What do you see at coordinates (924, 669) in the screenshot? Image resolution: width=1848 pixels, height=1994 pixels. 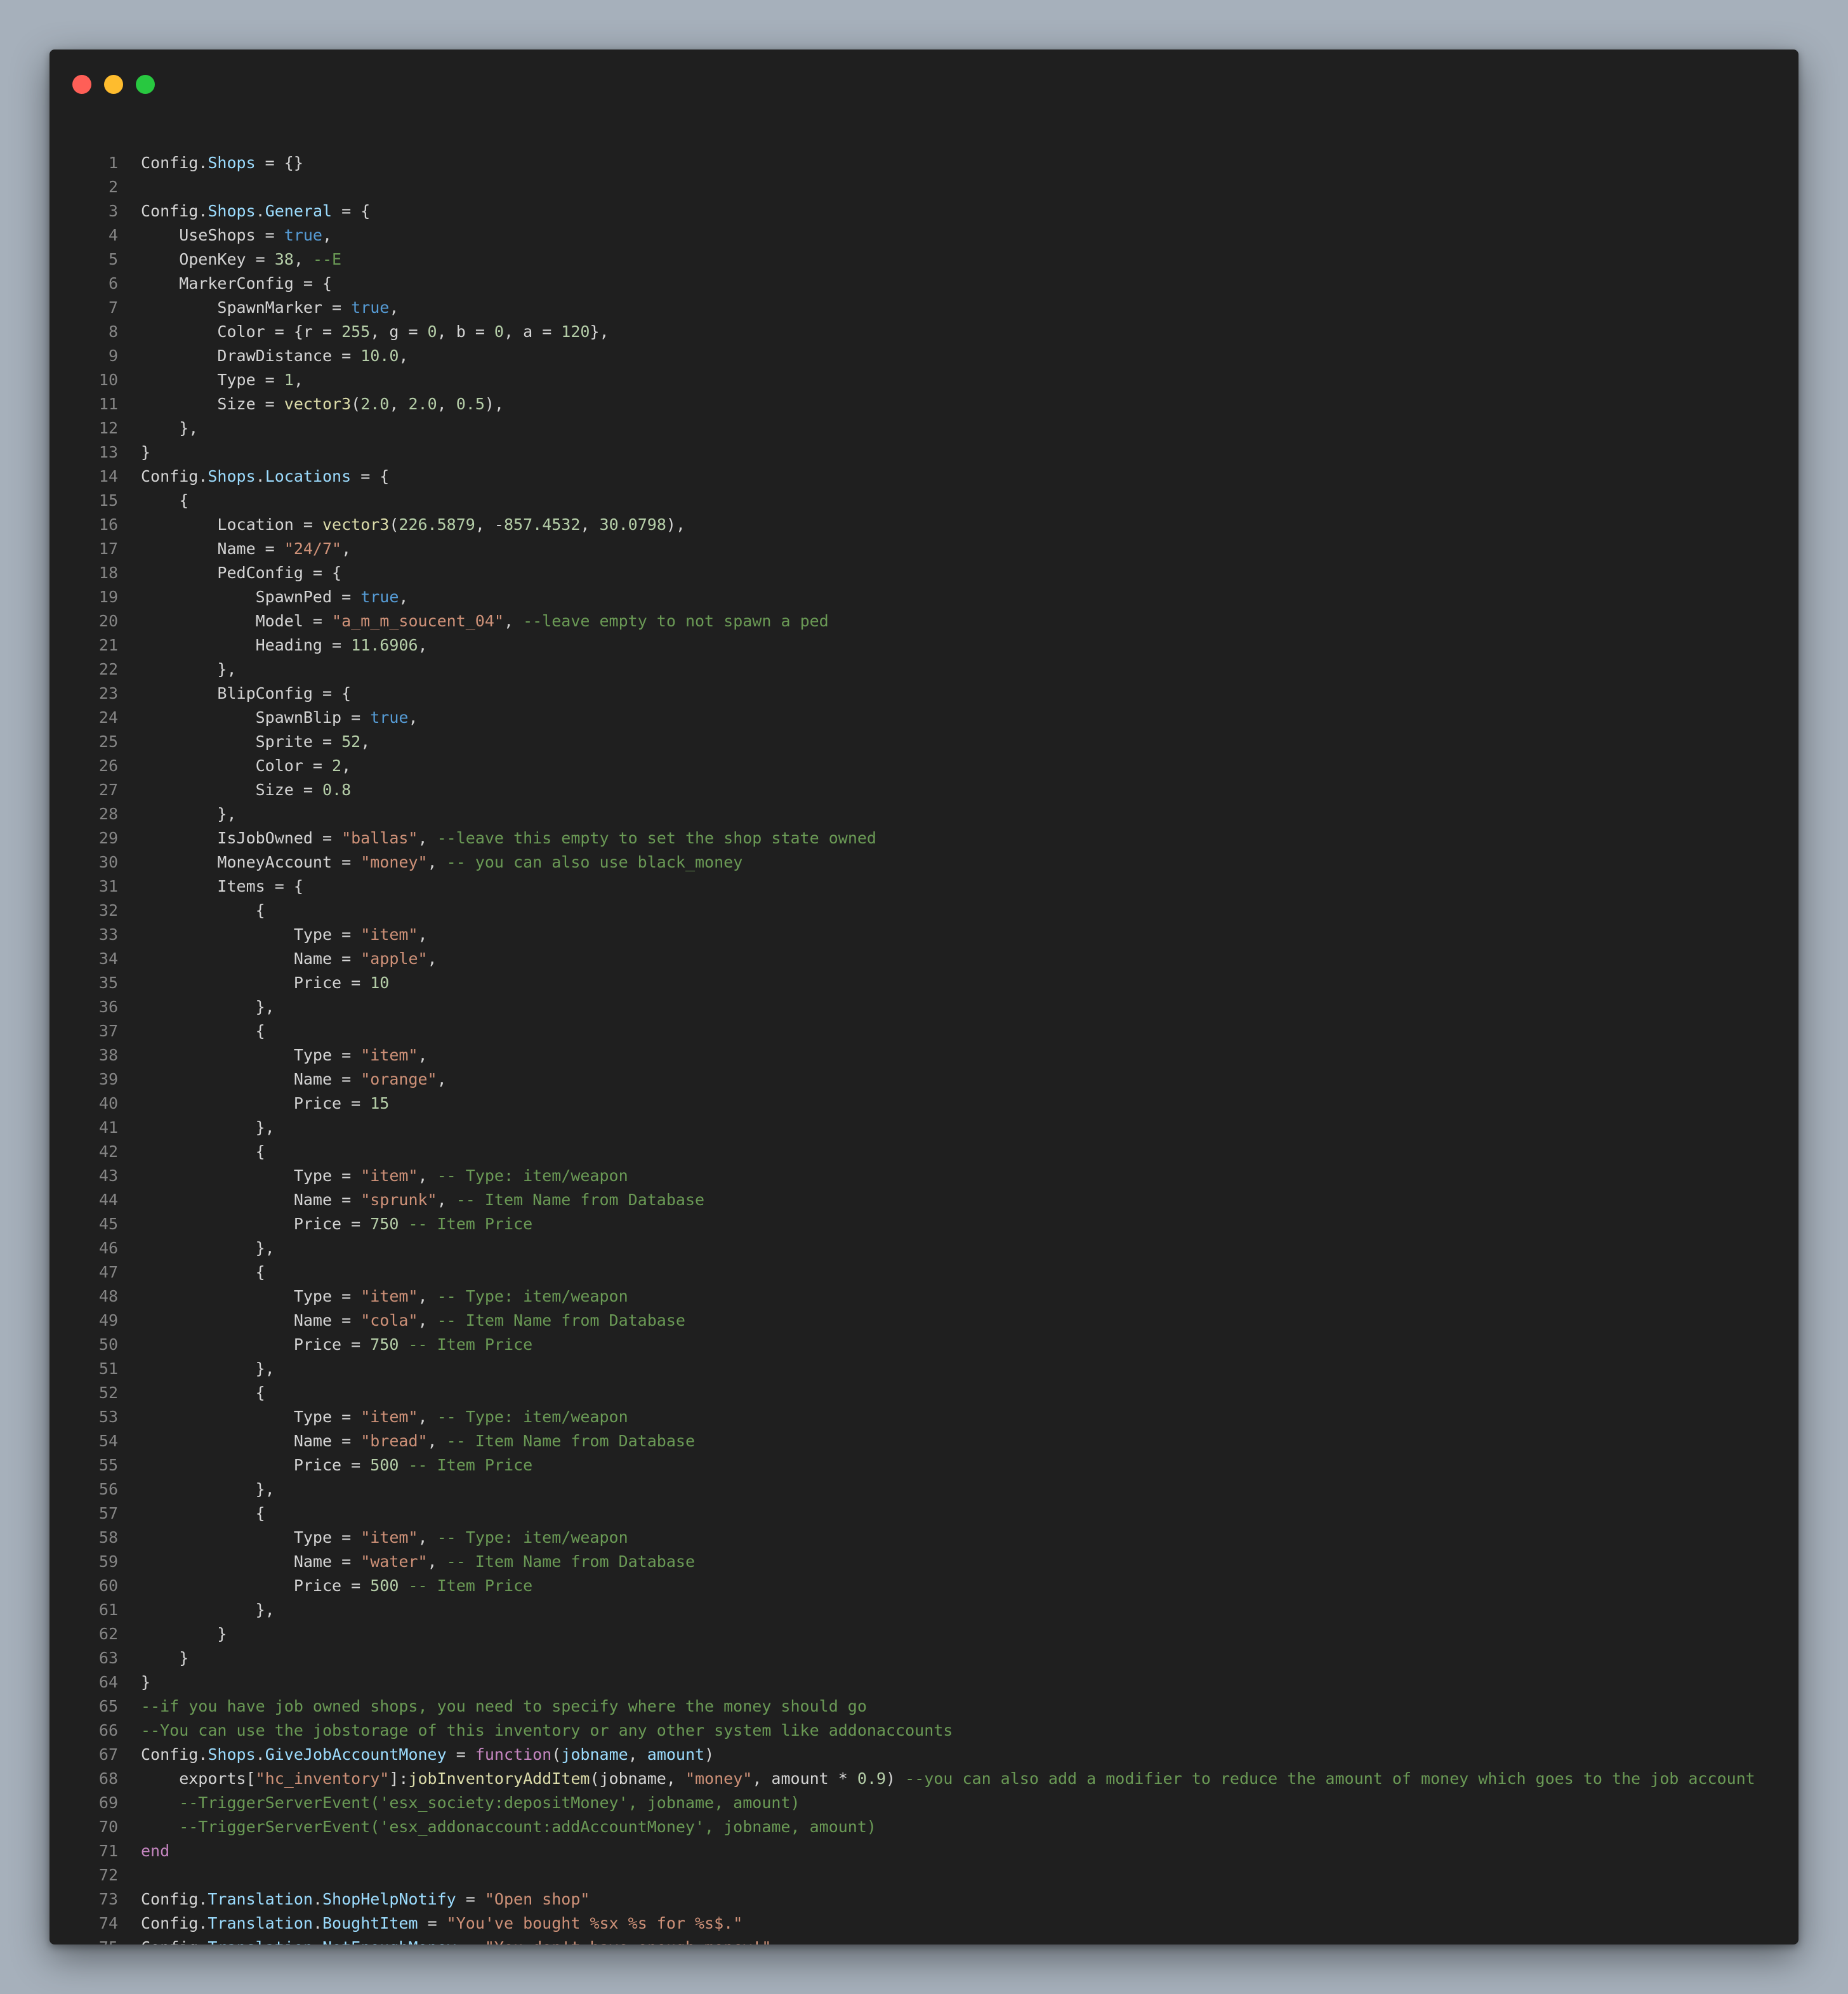 I see `code-line: 22 },` at bounding box center [924, 669].